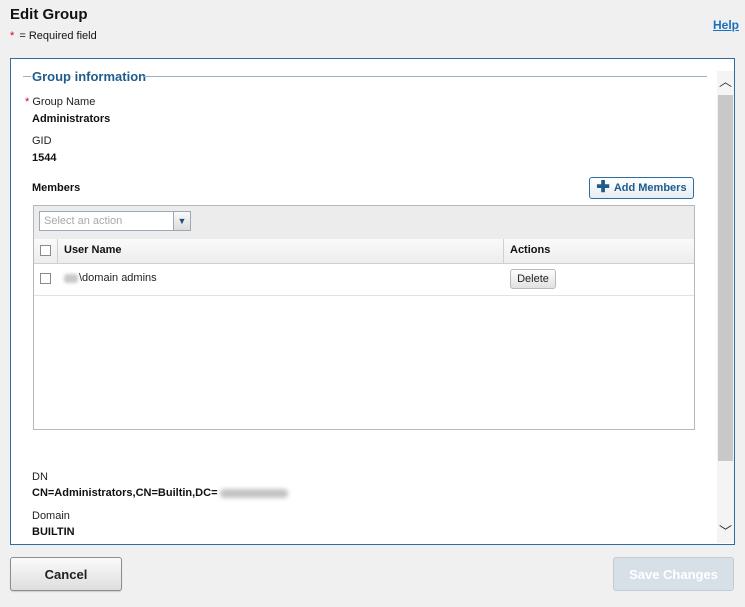  Describe the element at coordinates (89, 76) in the screenshot. I see `group-information-legend: Group information` at that location.